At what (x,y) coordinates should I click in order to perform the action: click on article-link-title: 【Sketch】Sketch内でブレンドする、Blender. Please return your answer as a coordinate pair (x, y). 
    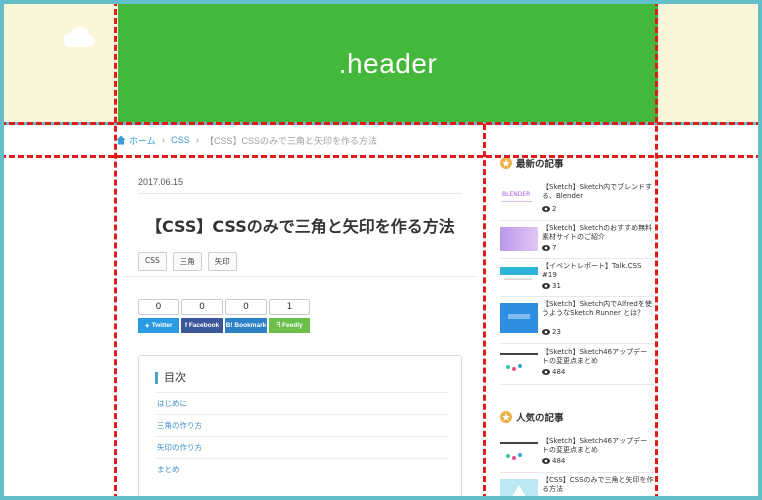
    Looking at the image, I should click on (598, 192).